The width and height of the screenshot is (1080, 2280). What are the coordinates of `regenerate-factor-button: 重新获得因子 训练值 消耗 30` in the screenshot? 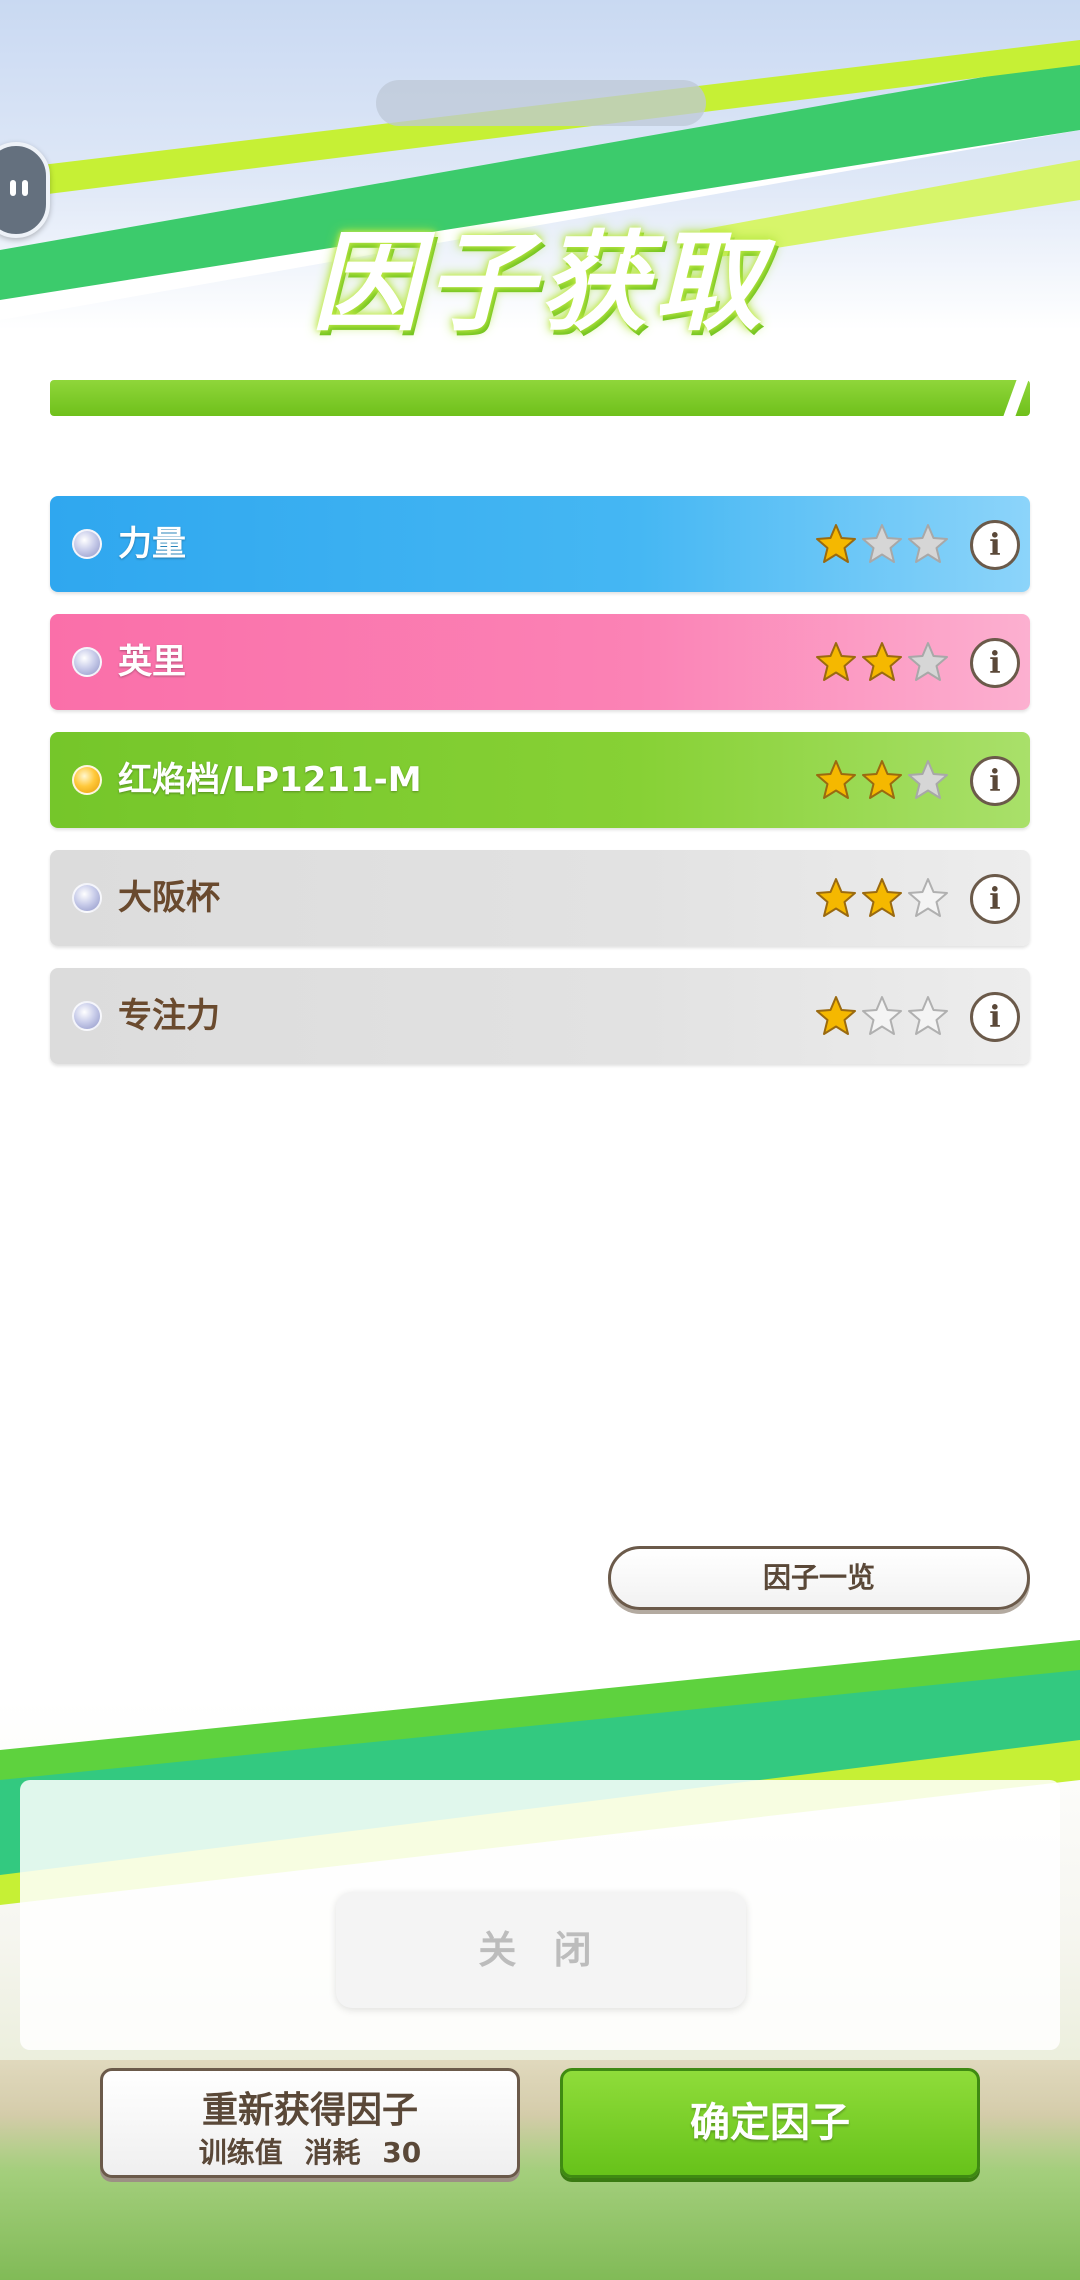 It's located at (310, 2123).